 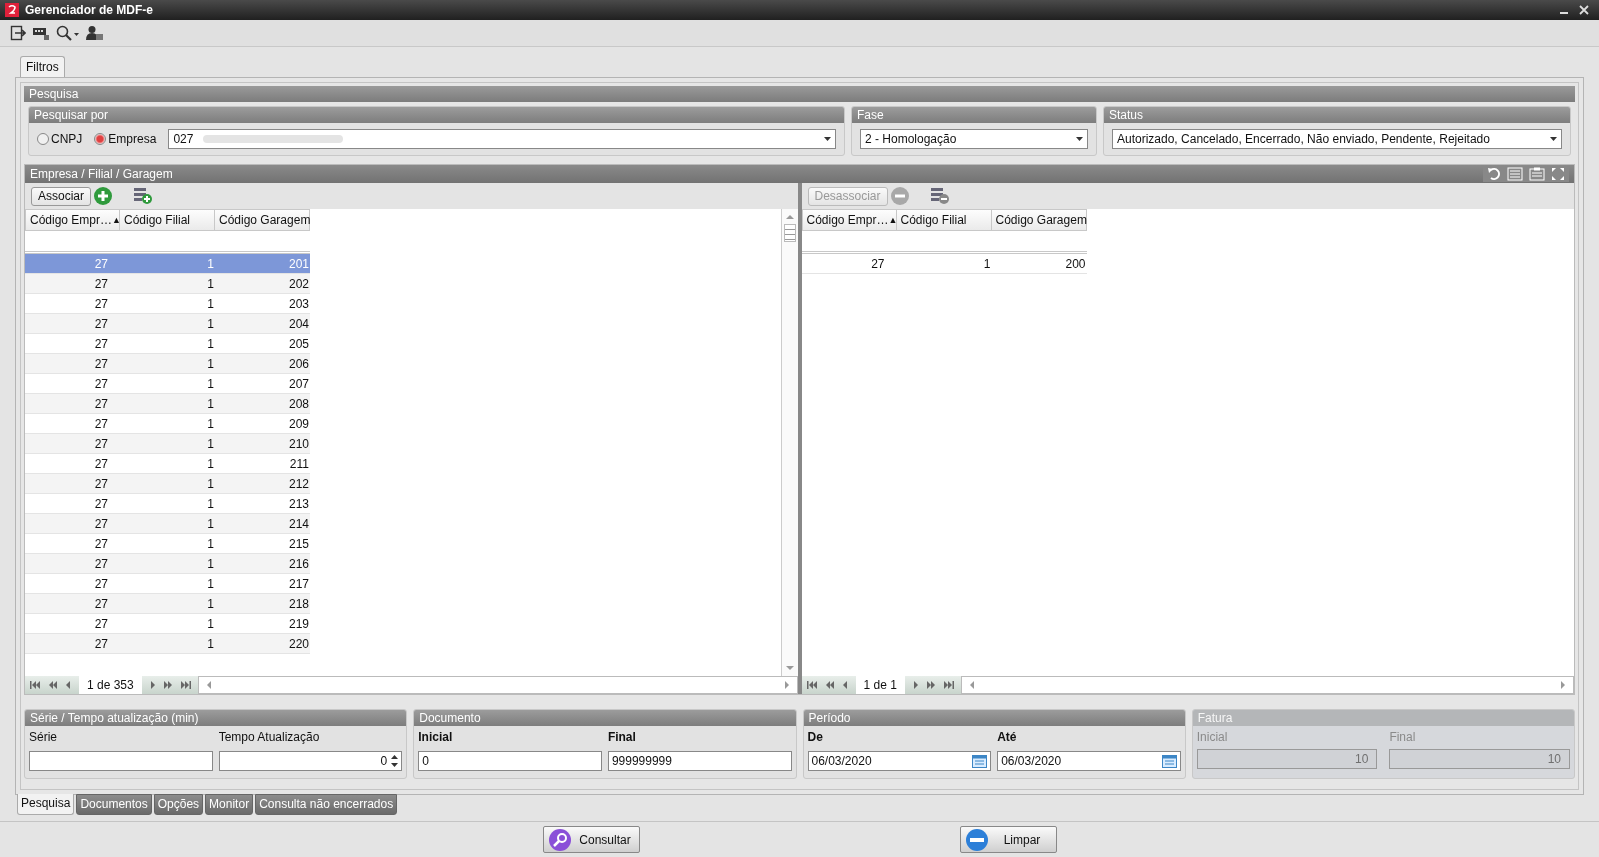 What do you see at coordinates (591, 839) in the screenshot?
I see `consult-button: Consultar` at bounding box center [591, 839].